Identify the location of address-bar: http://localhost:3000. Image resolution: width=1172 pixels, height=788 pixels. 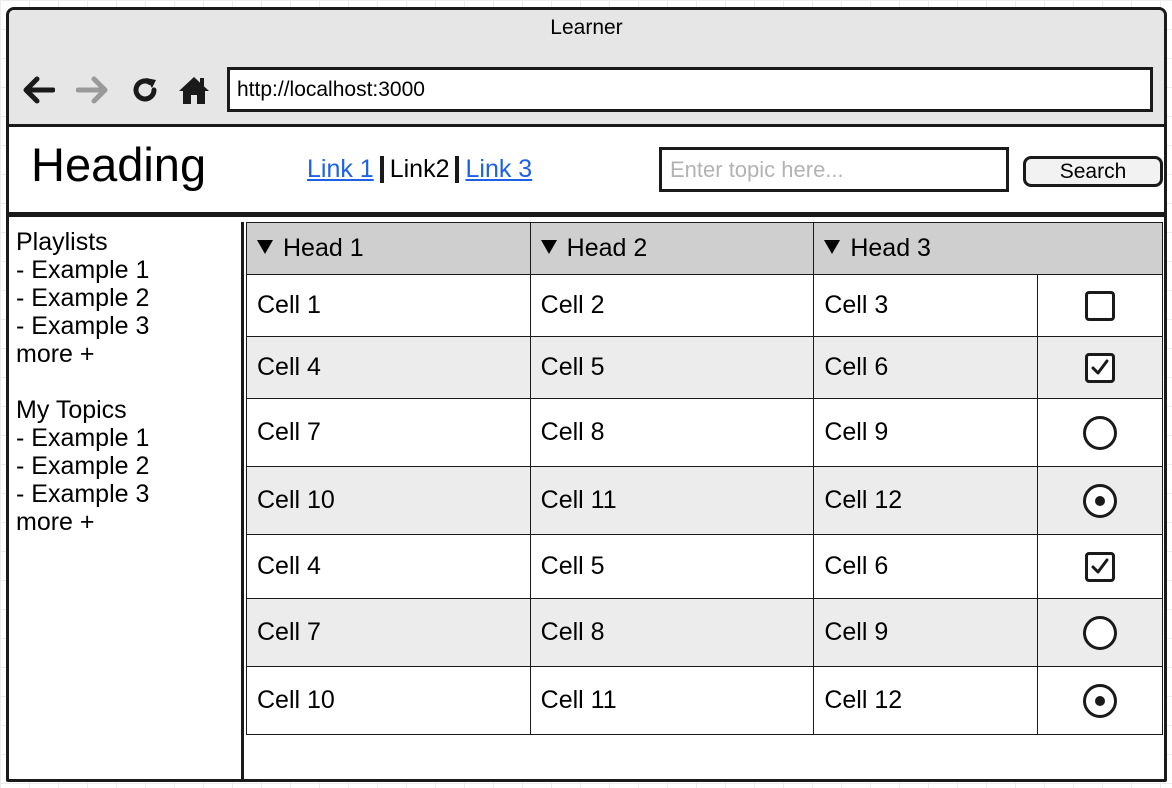
(690, 89).